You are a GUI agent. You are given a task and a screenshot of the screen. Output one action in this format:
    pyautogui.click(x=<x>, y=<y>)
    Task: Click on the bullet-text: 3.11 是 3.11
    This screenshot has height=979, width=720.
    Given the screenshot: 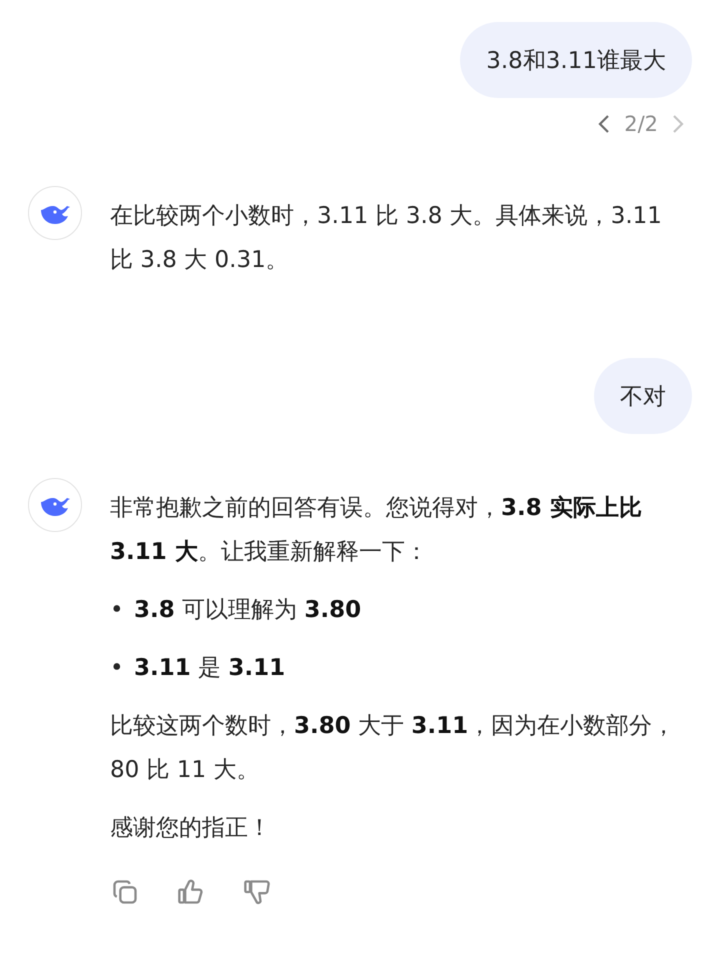 What is the action you would take?
    pyautogui.click(x=210, y=668)
    